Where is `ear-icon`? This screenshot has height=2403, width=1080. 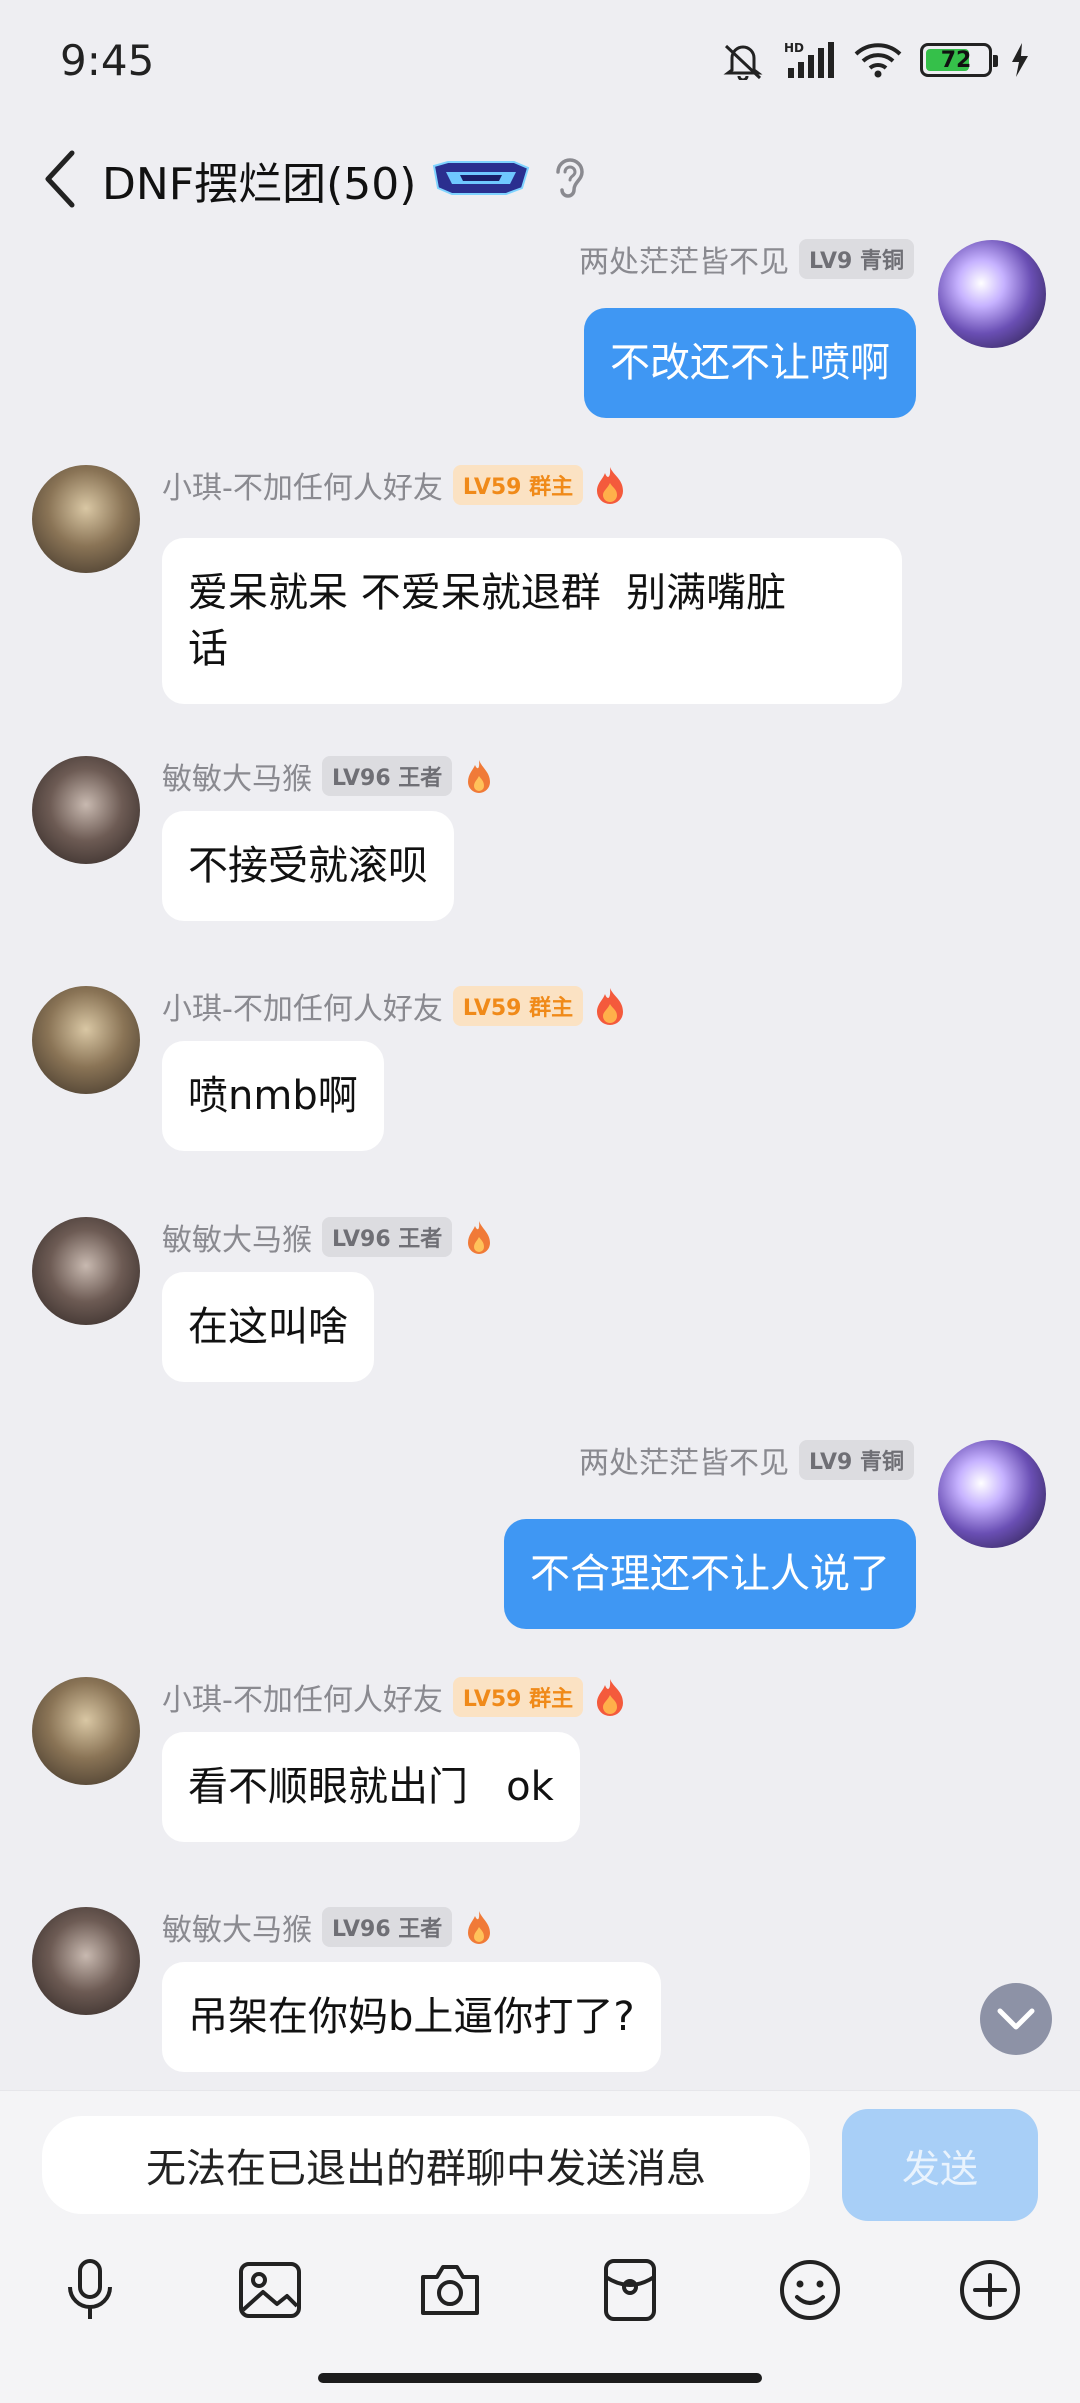
ear-icon is located at coordinates (568, 177).